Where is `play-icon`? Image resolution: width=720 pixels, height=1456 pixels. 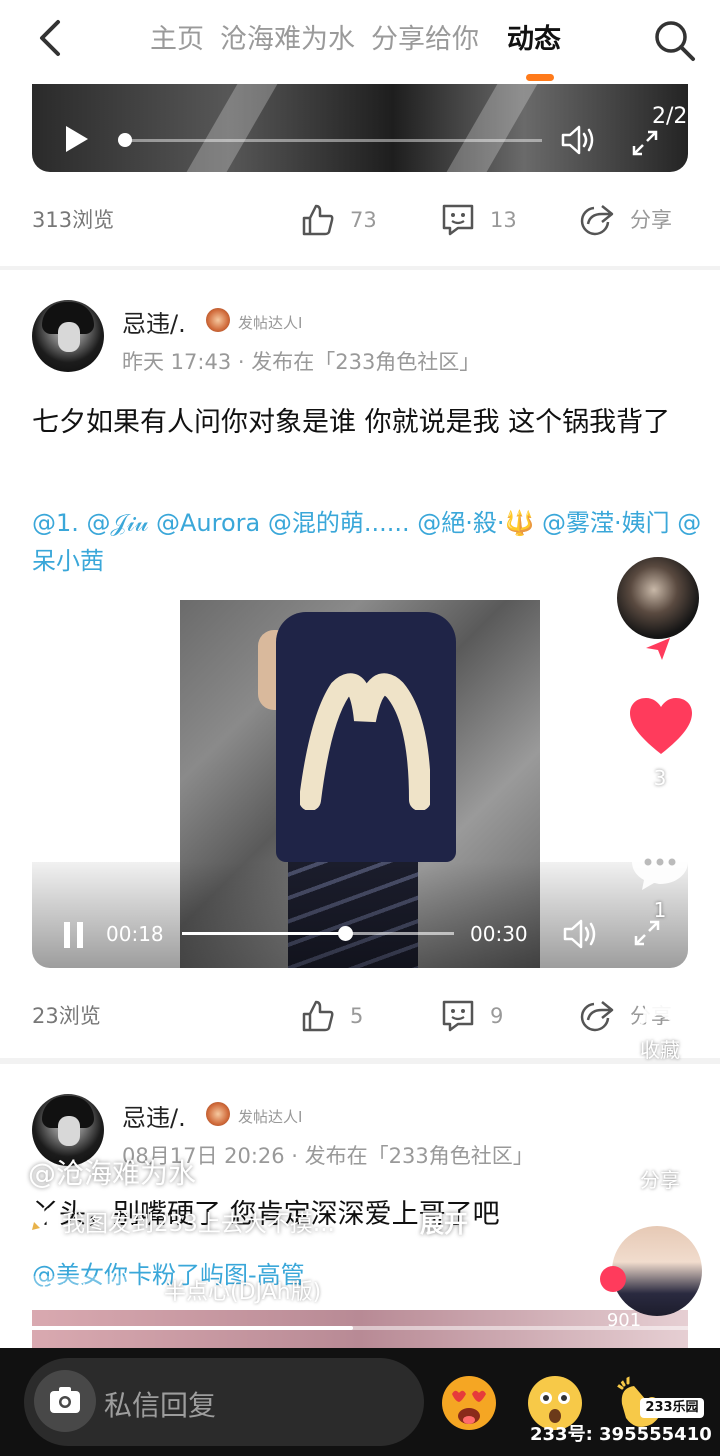 play-icon is located at coordinates (77, 139).